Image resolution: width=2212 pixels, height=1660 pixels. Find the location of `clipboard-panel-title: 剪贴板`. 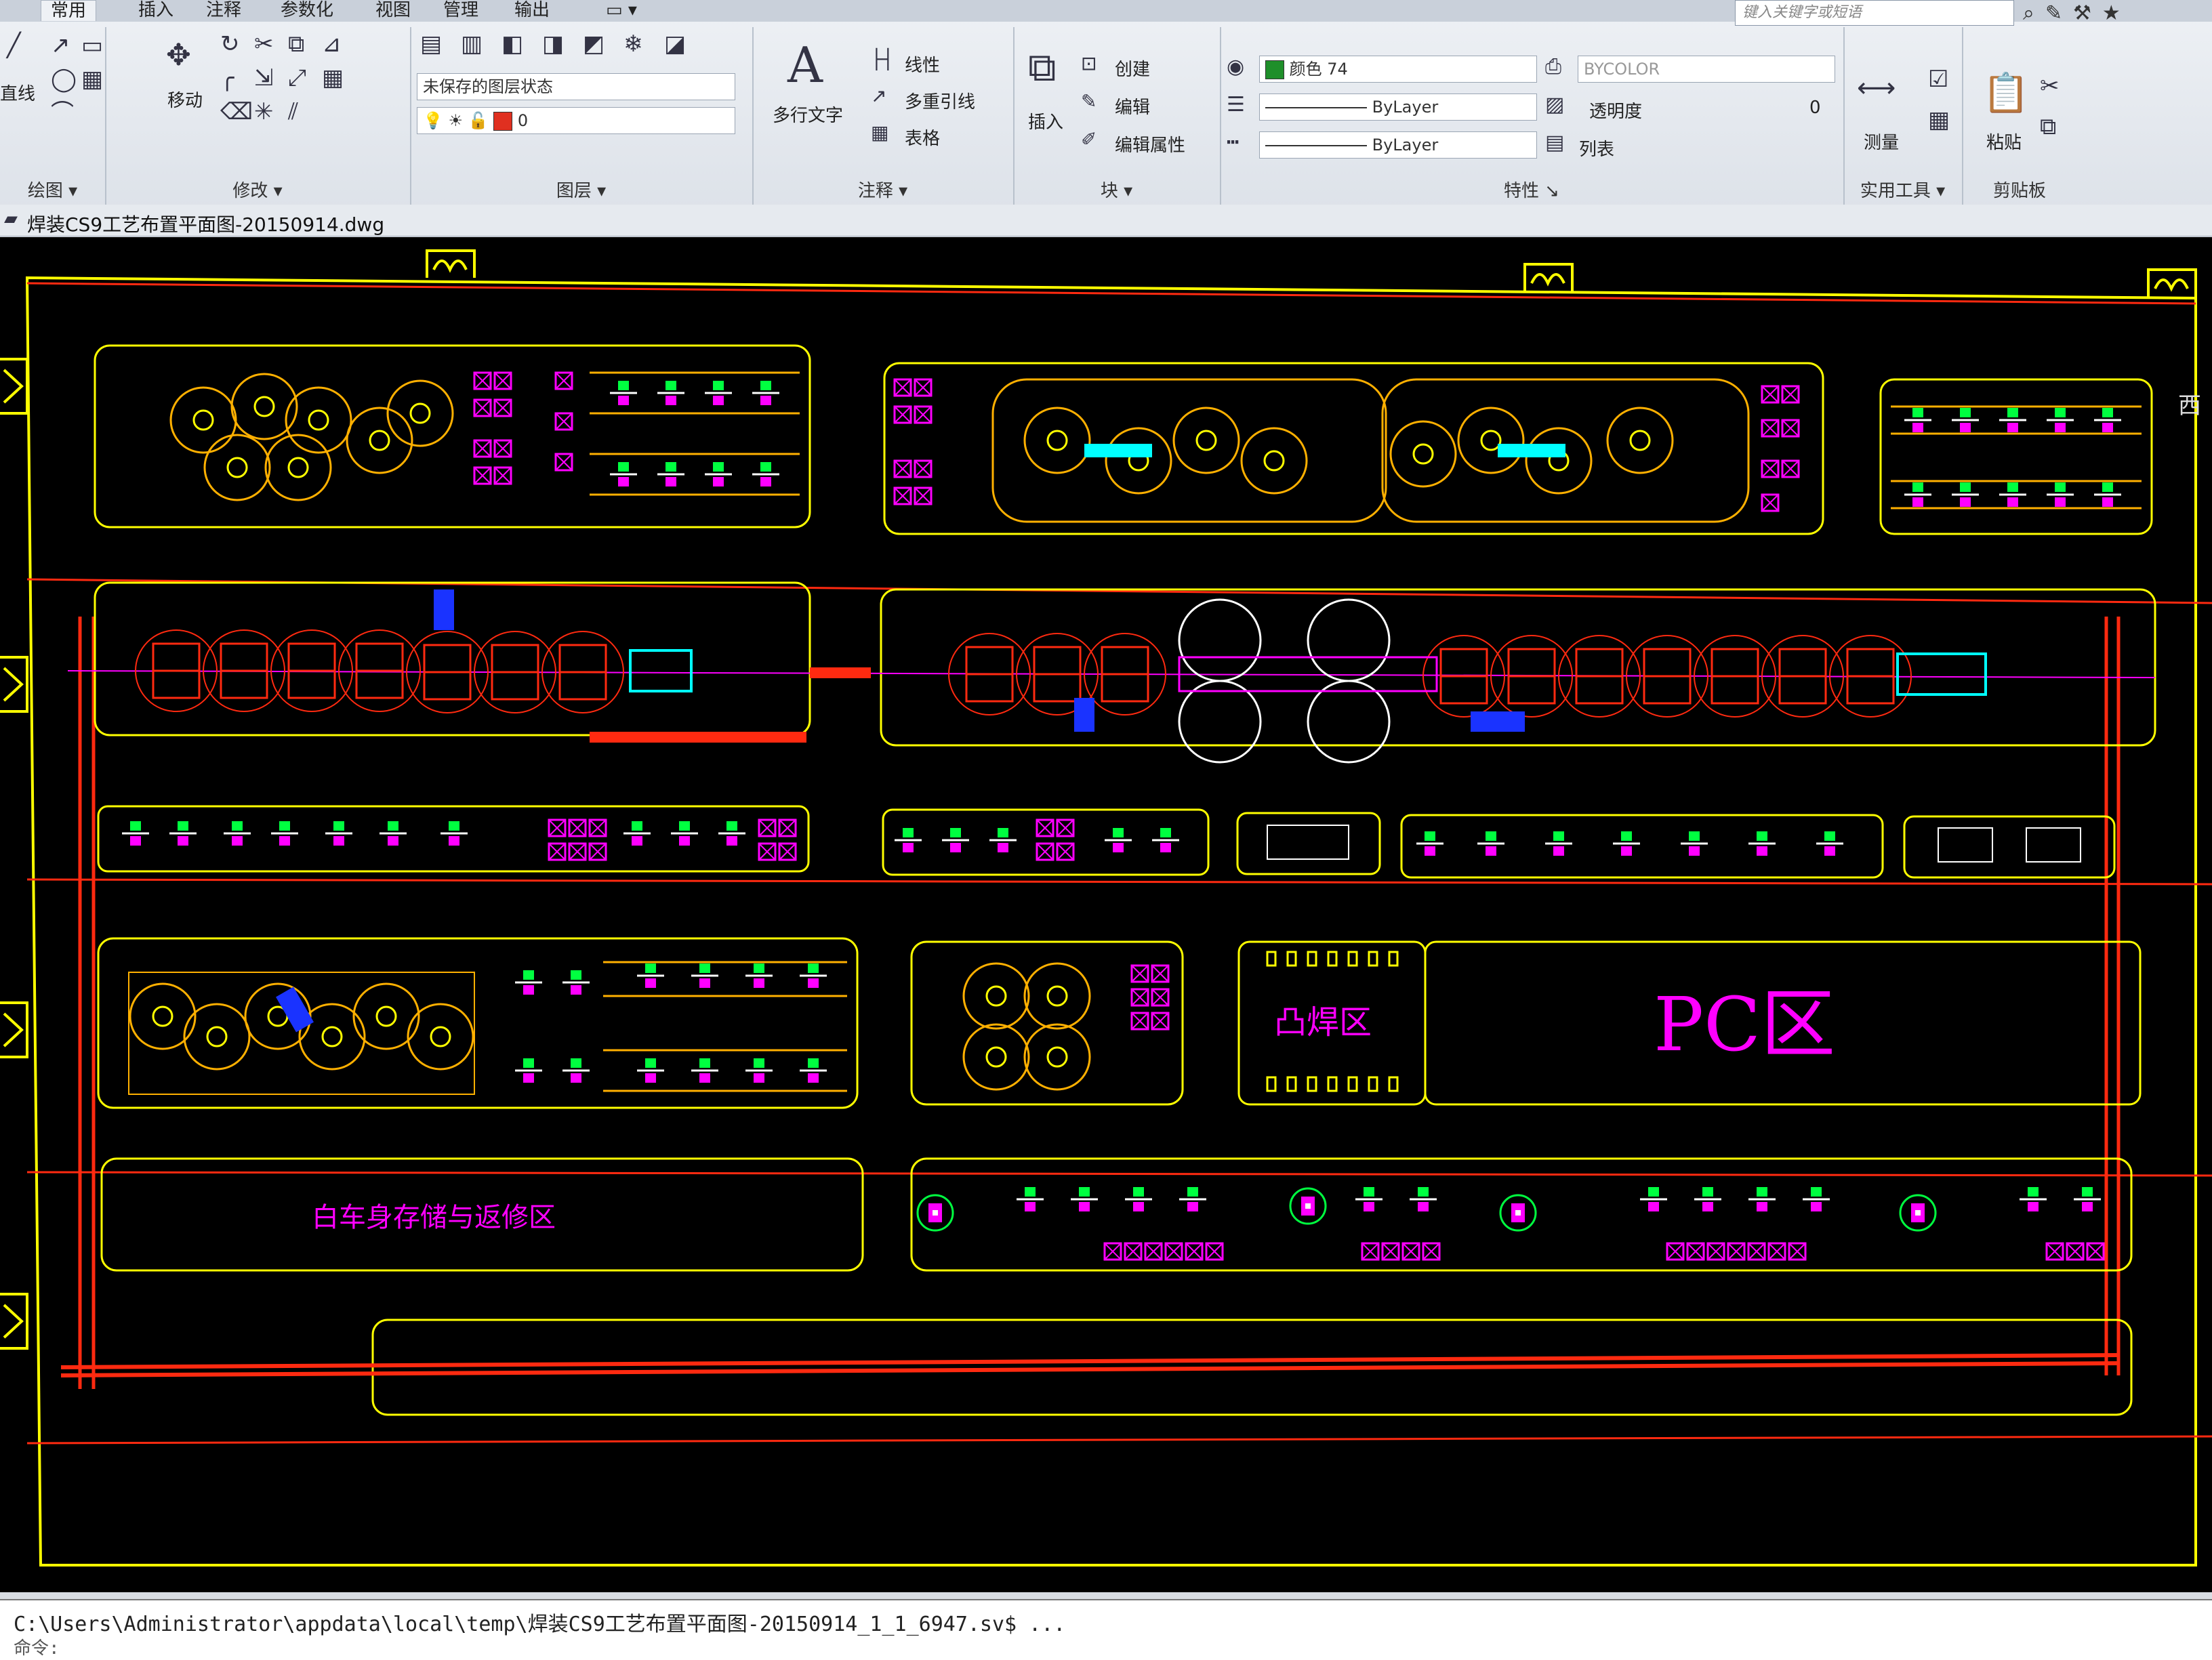

clipboard-panel-title: 剪贴板 is located at coordinates (2020, 189).